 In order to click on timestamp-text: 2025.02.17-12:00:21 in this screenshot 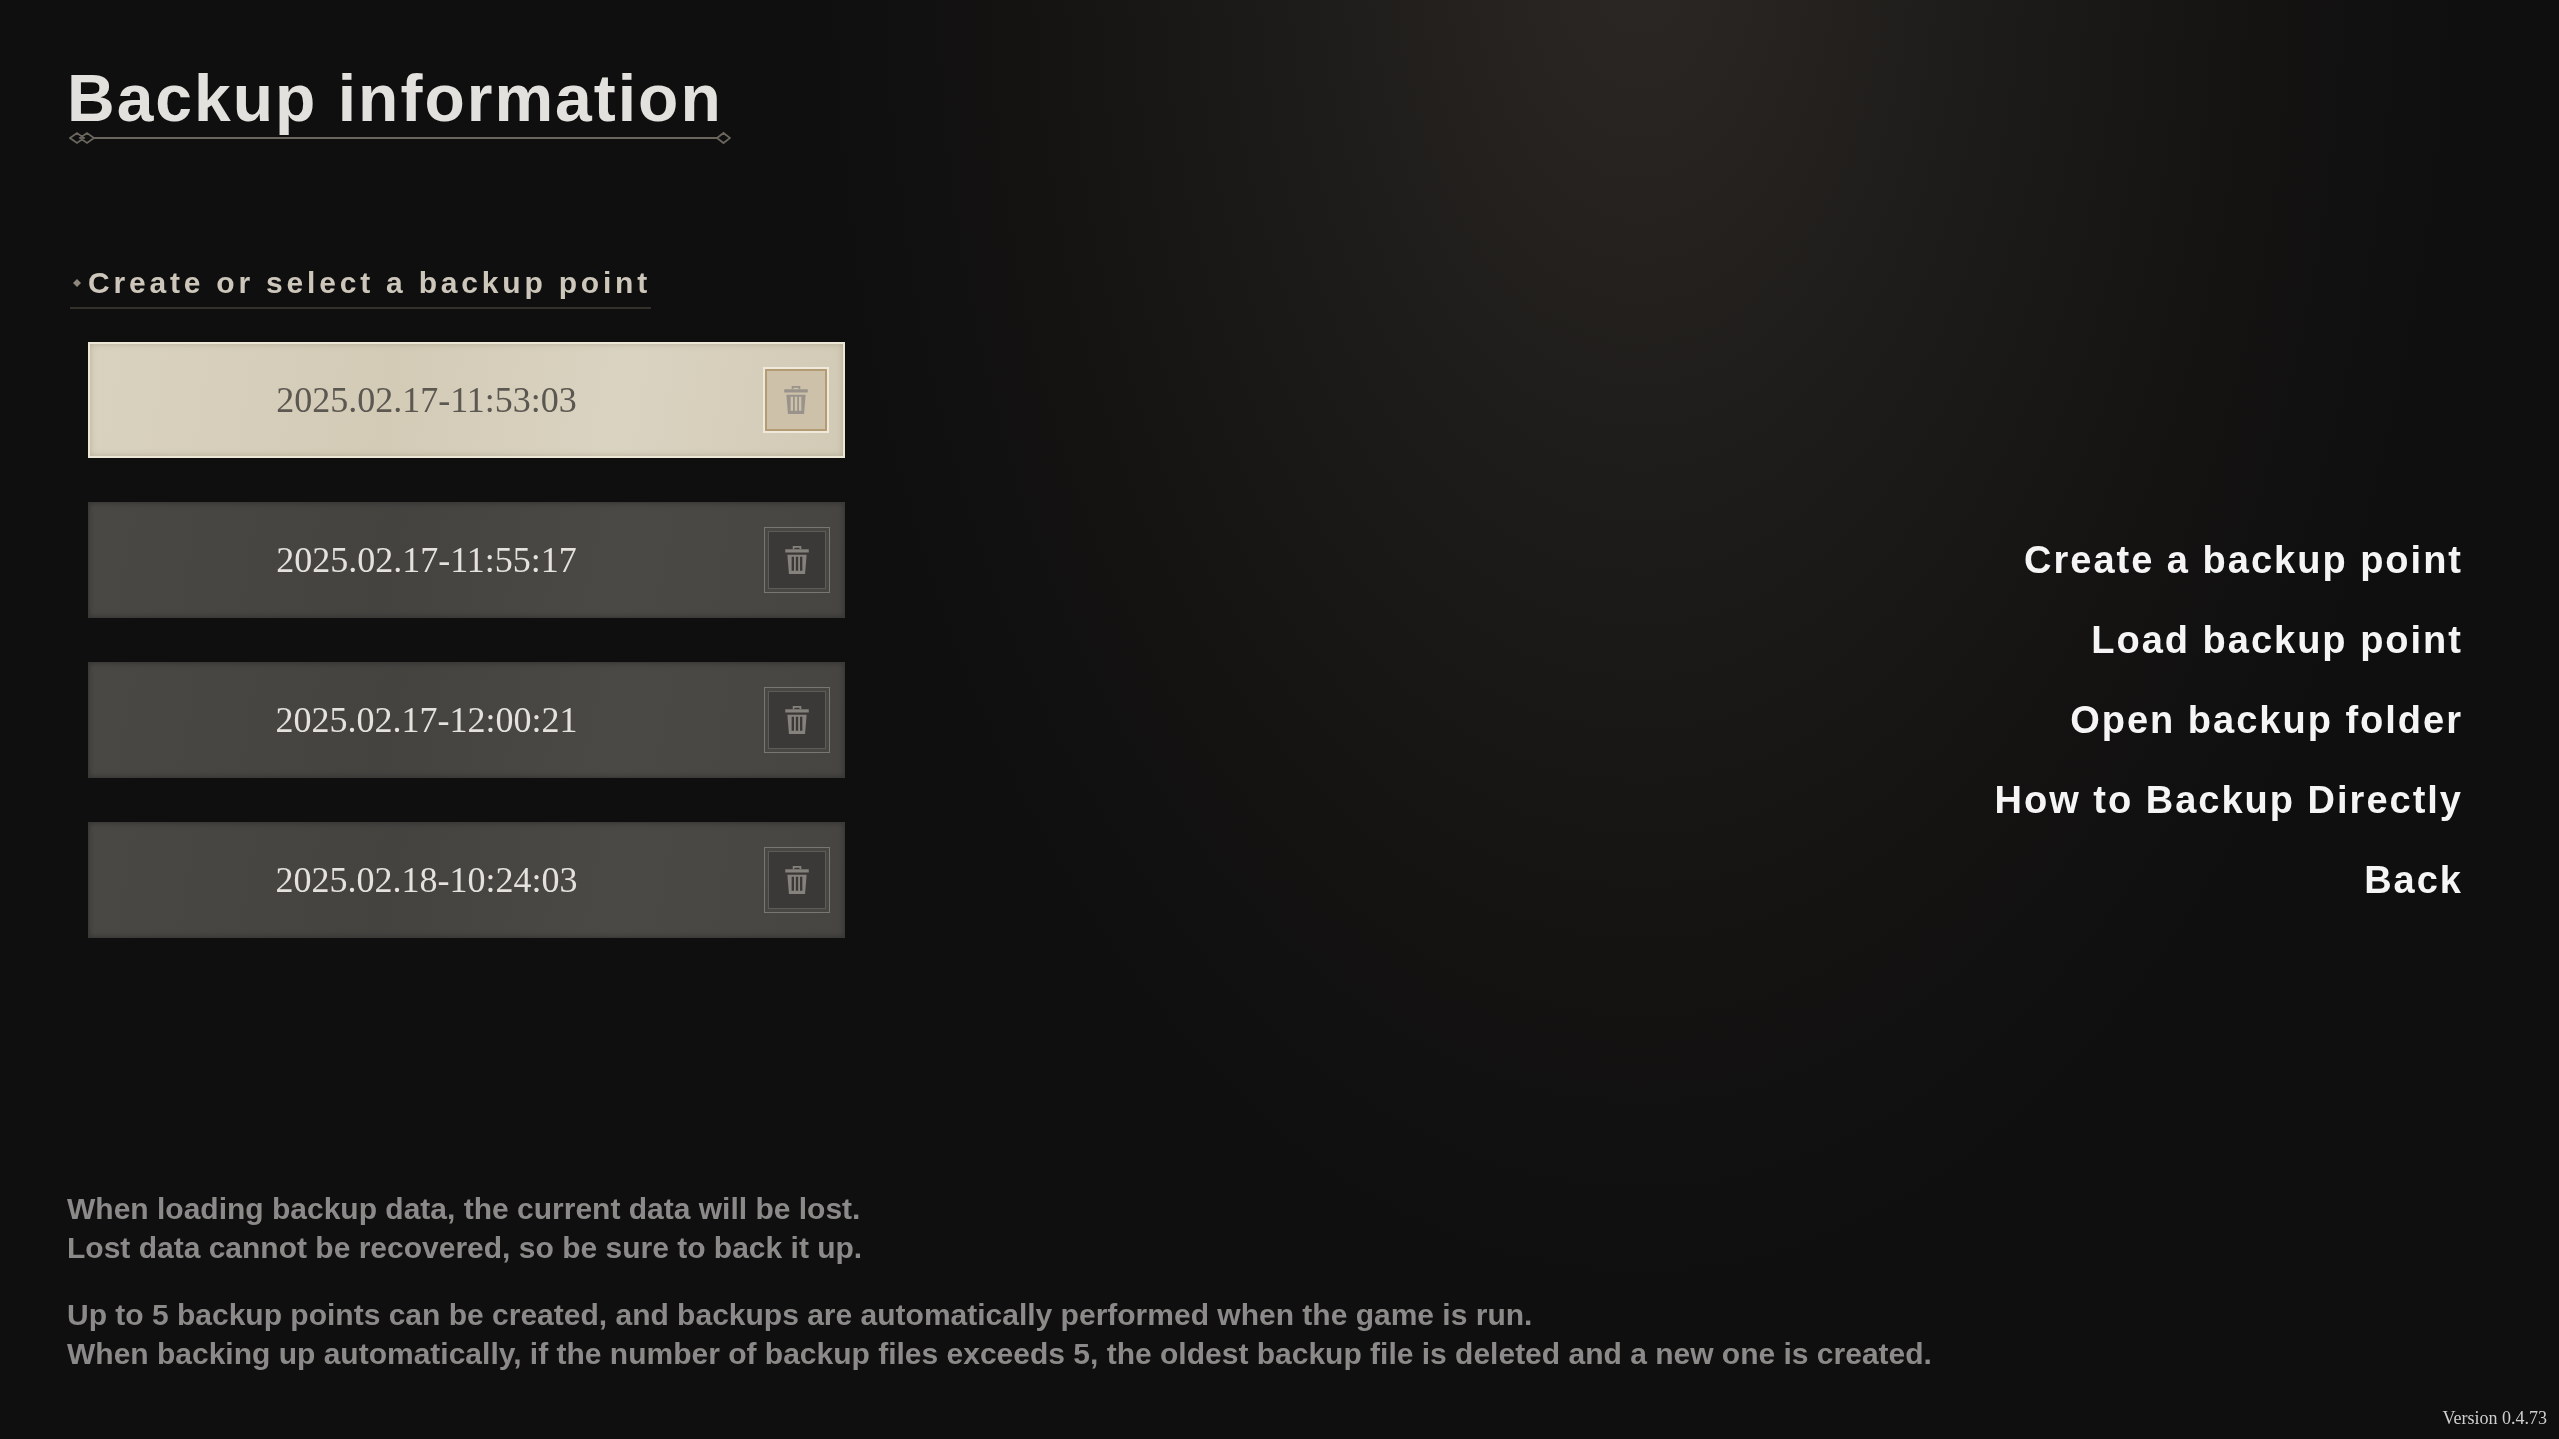, I will do `click(426, 720)`.